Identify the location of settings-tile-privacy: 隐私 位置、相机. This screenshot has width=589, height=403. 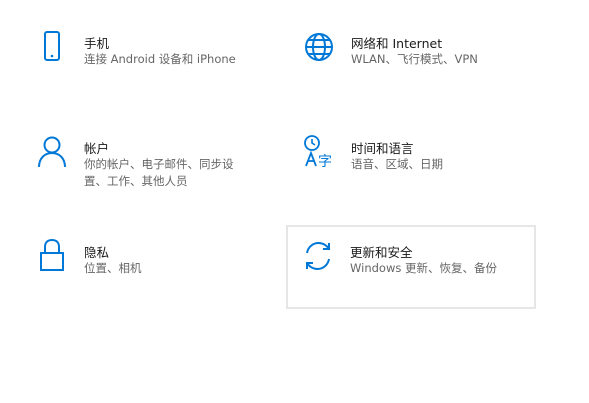
(145, 262).